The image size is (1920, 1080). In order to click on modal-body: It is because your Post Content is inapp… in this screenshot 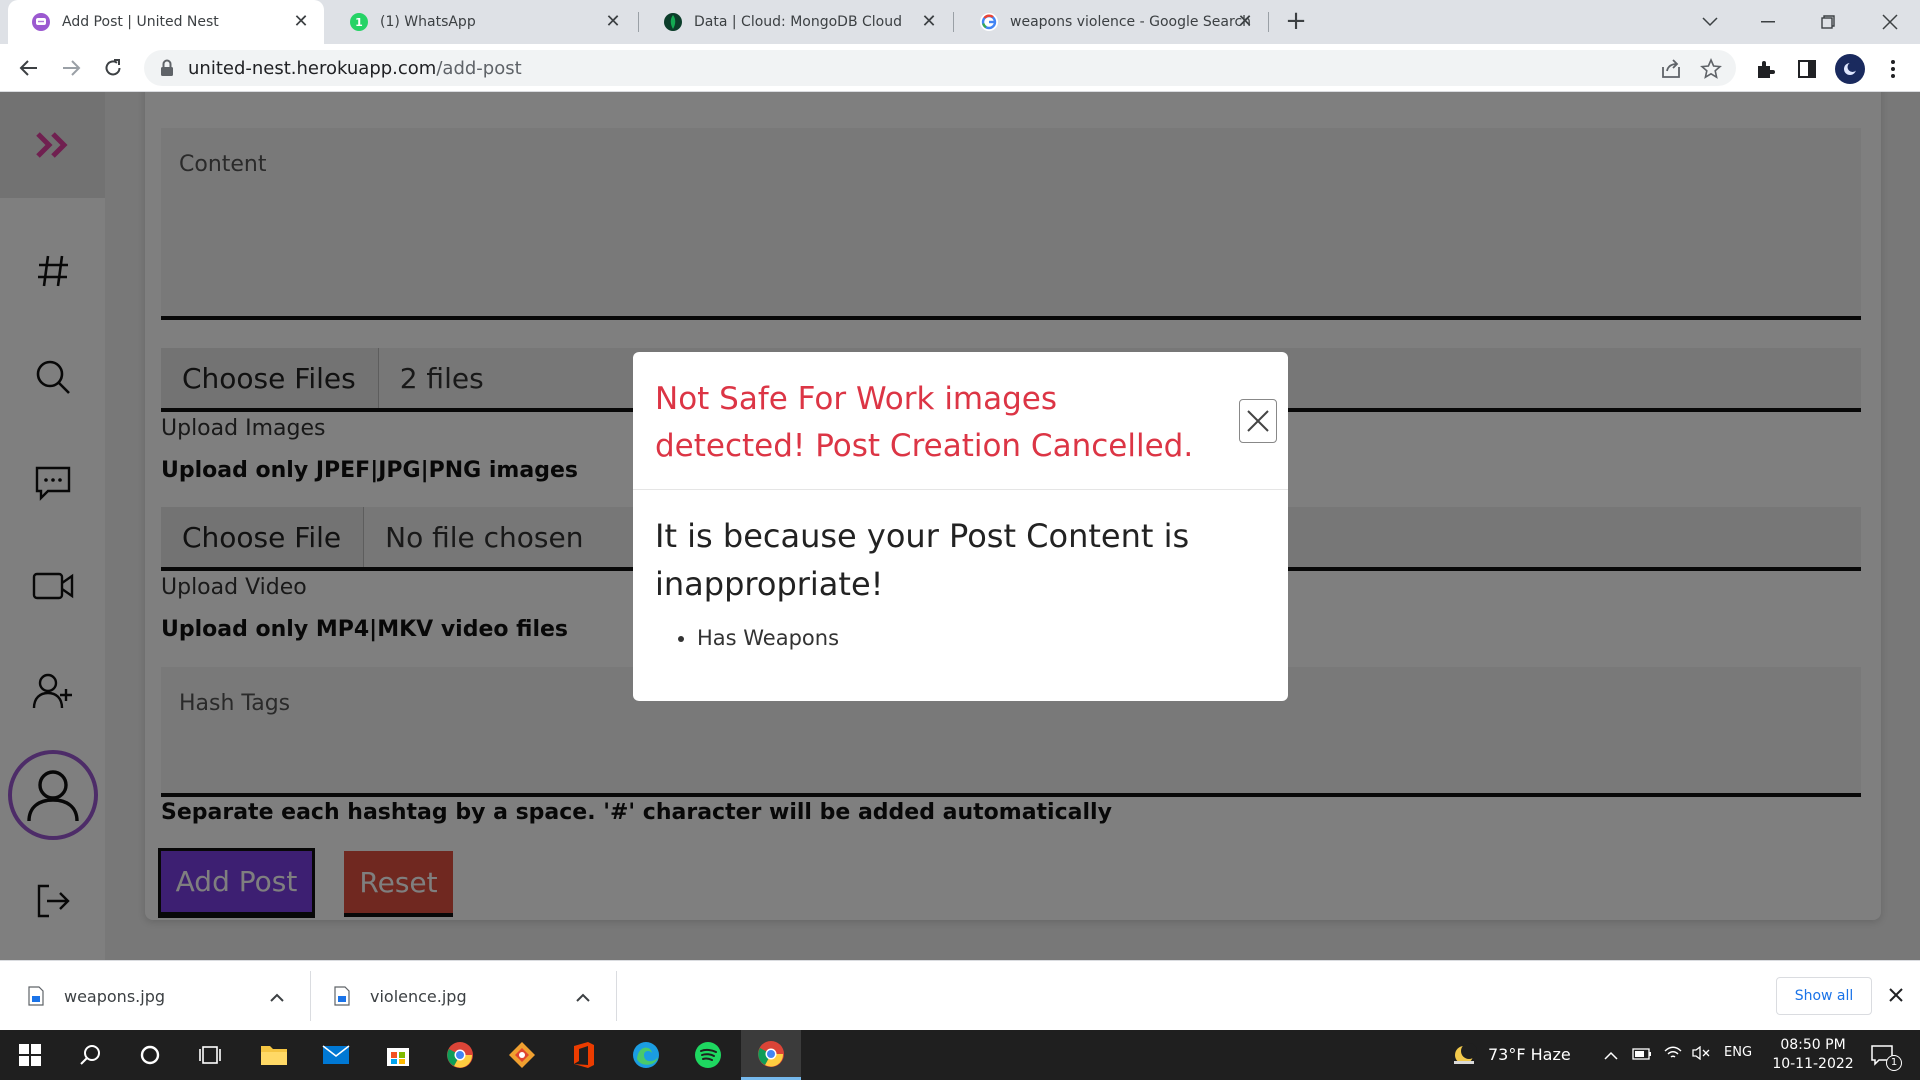, I will do `click(955, 581)`.